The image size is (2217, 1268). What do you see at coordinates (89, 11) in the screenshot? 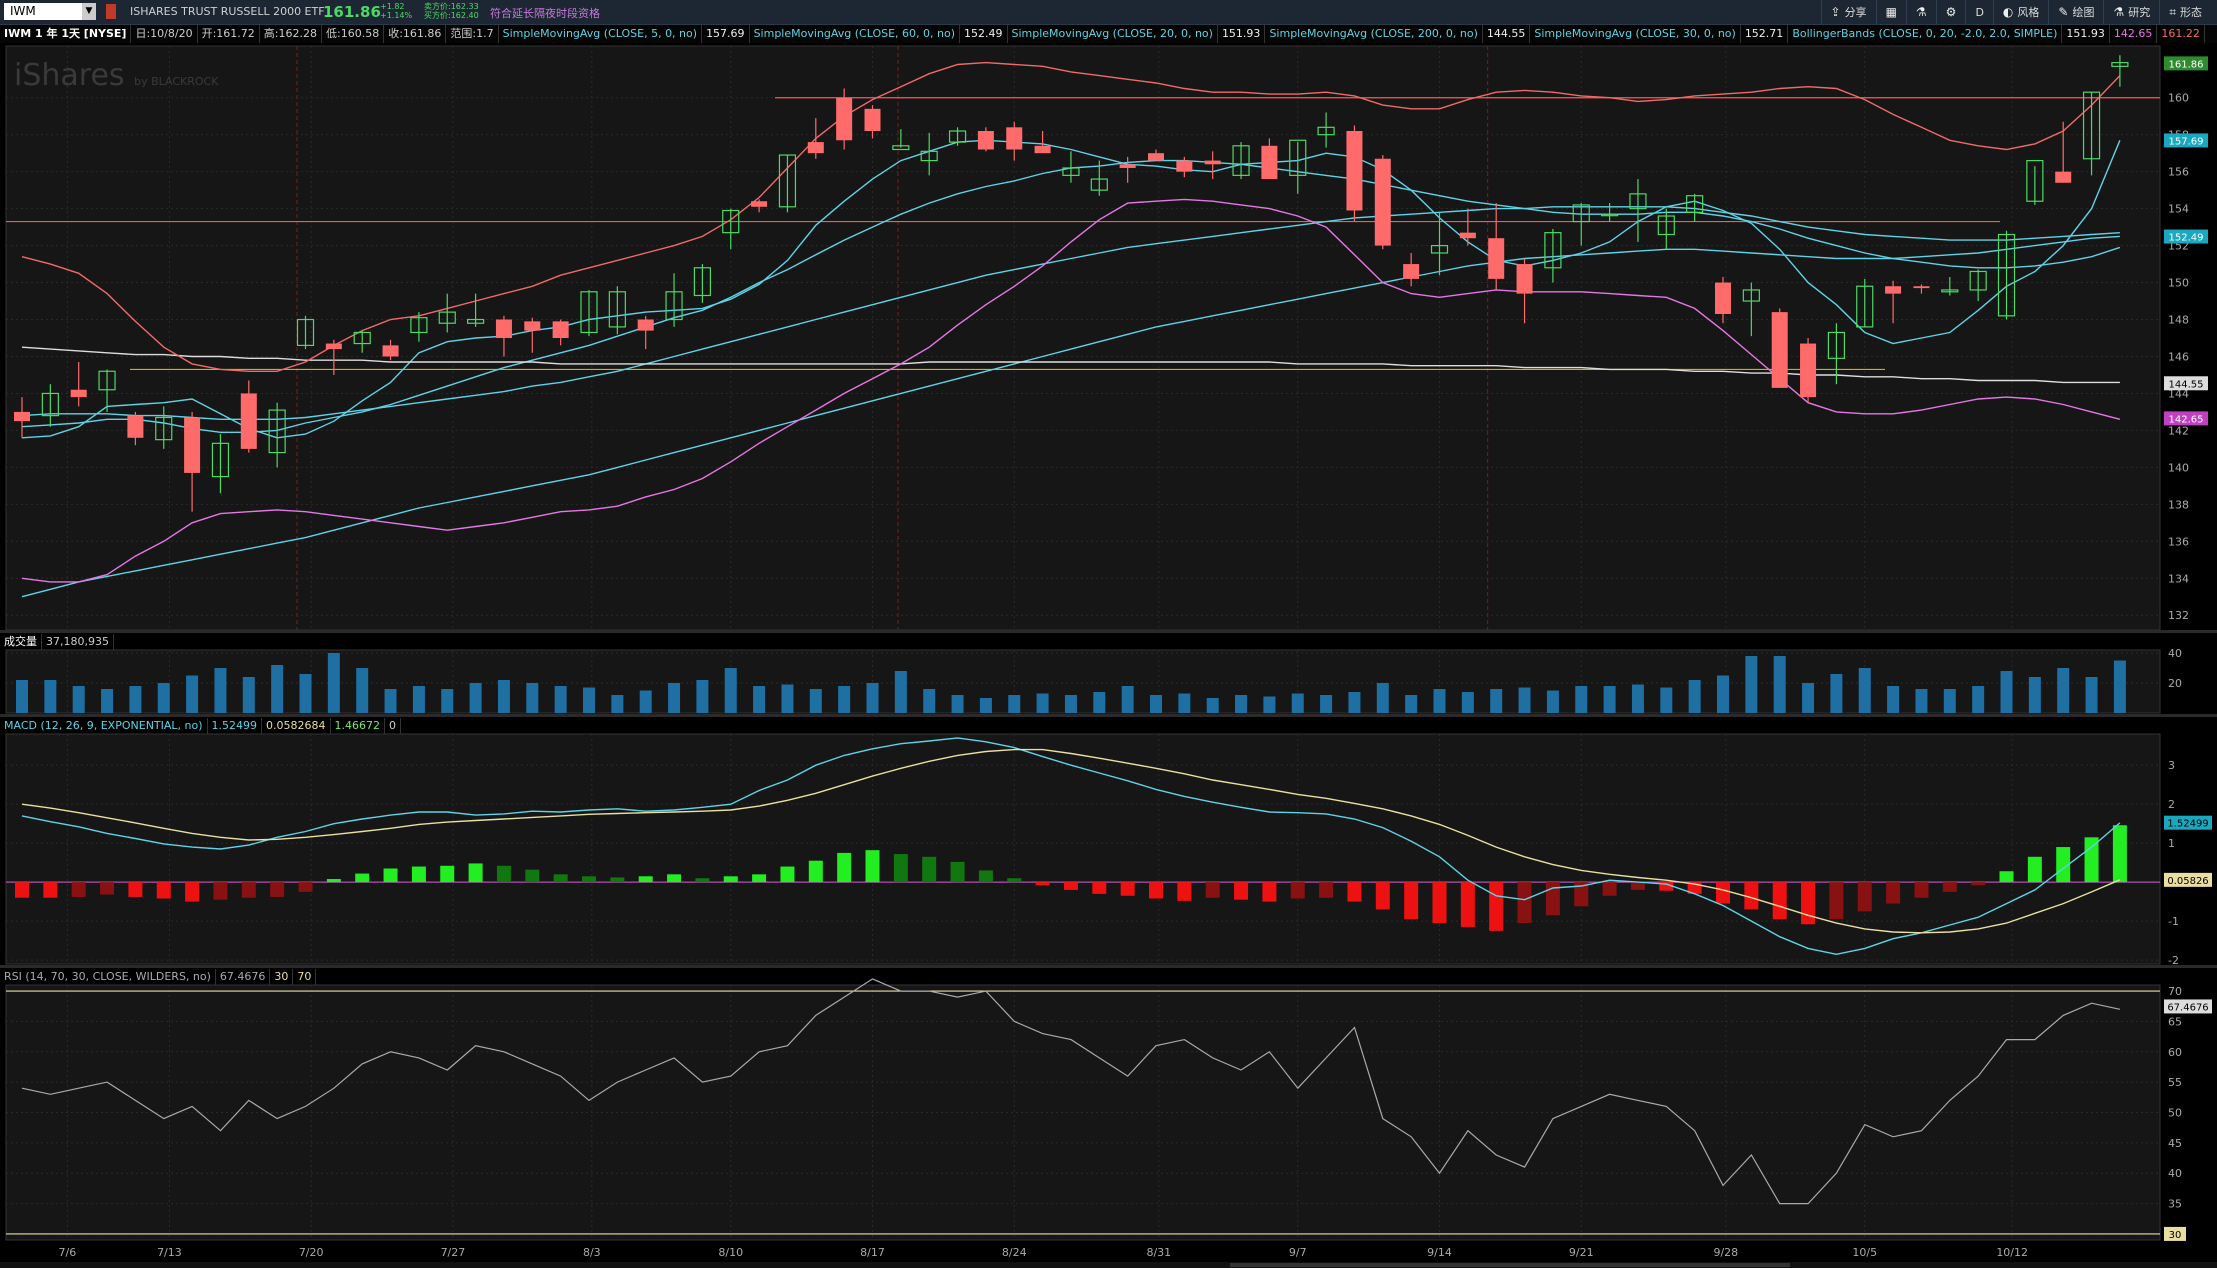
I see `chevron-down-icon: ▼` at bounding box center [89, 11].